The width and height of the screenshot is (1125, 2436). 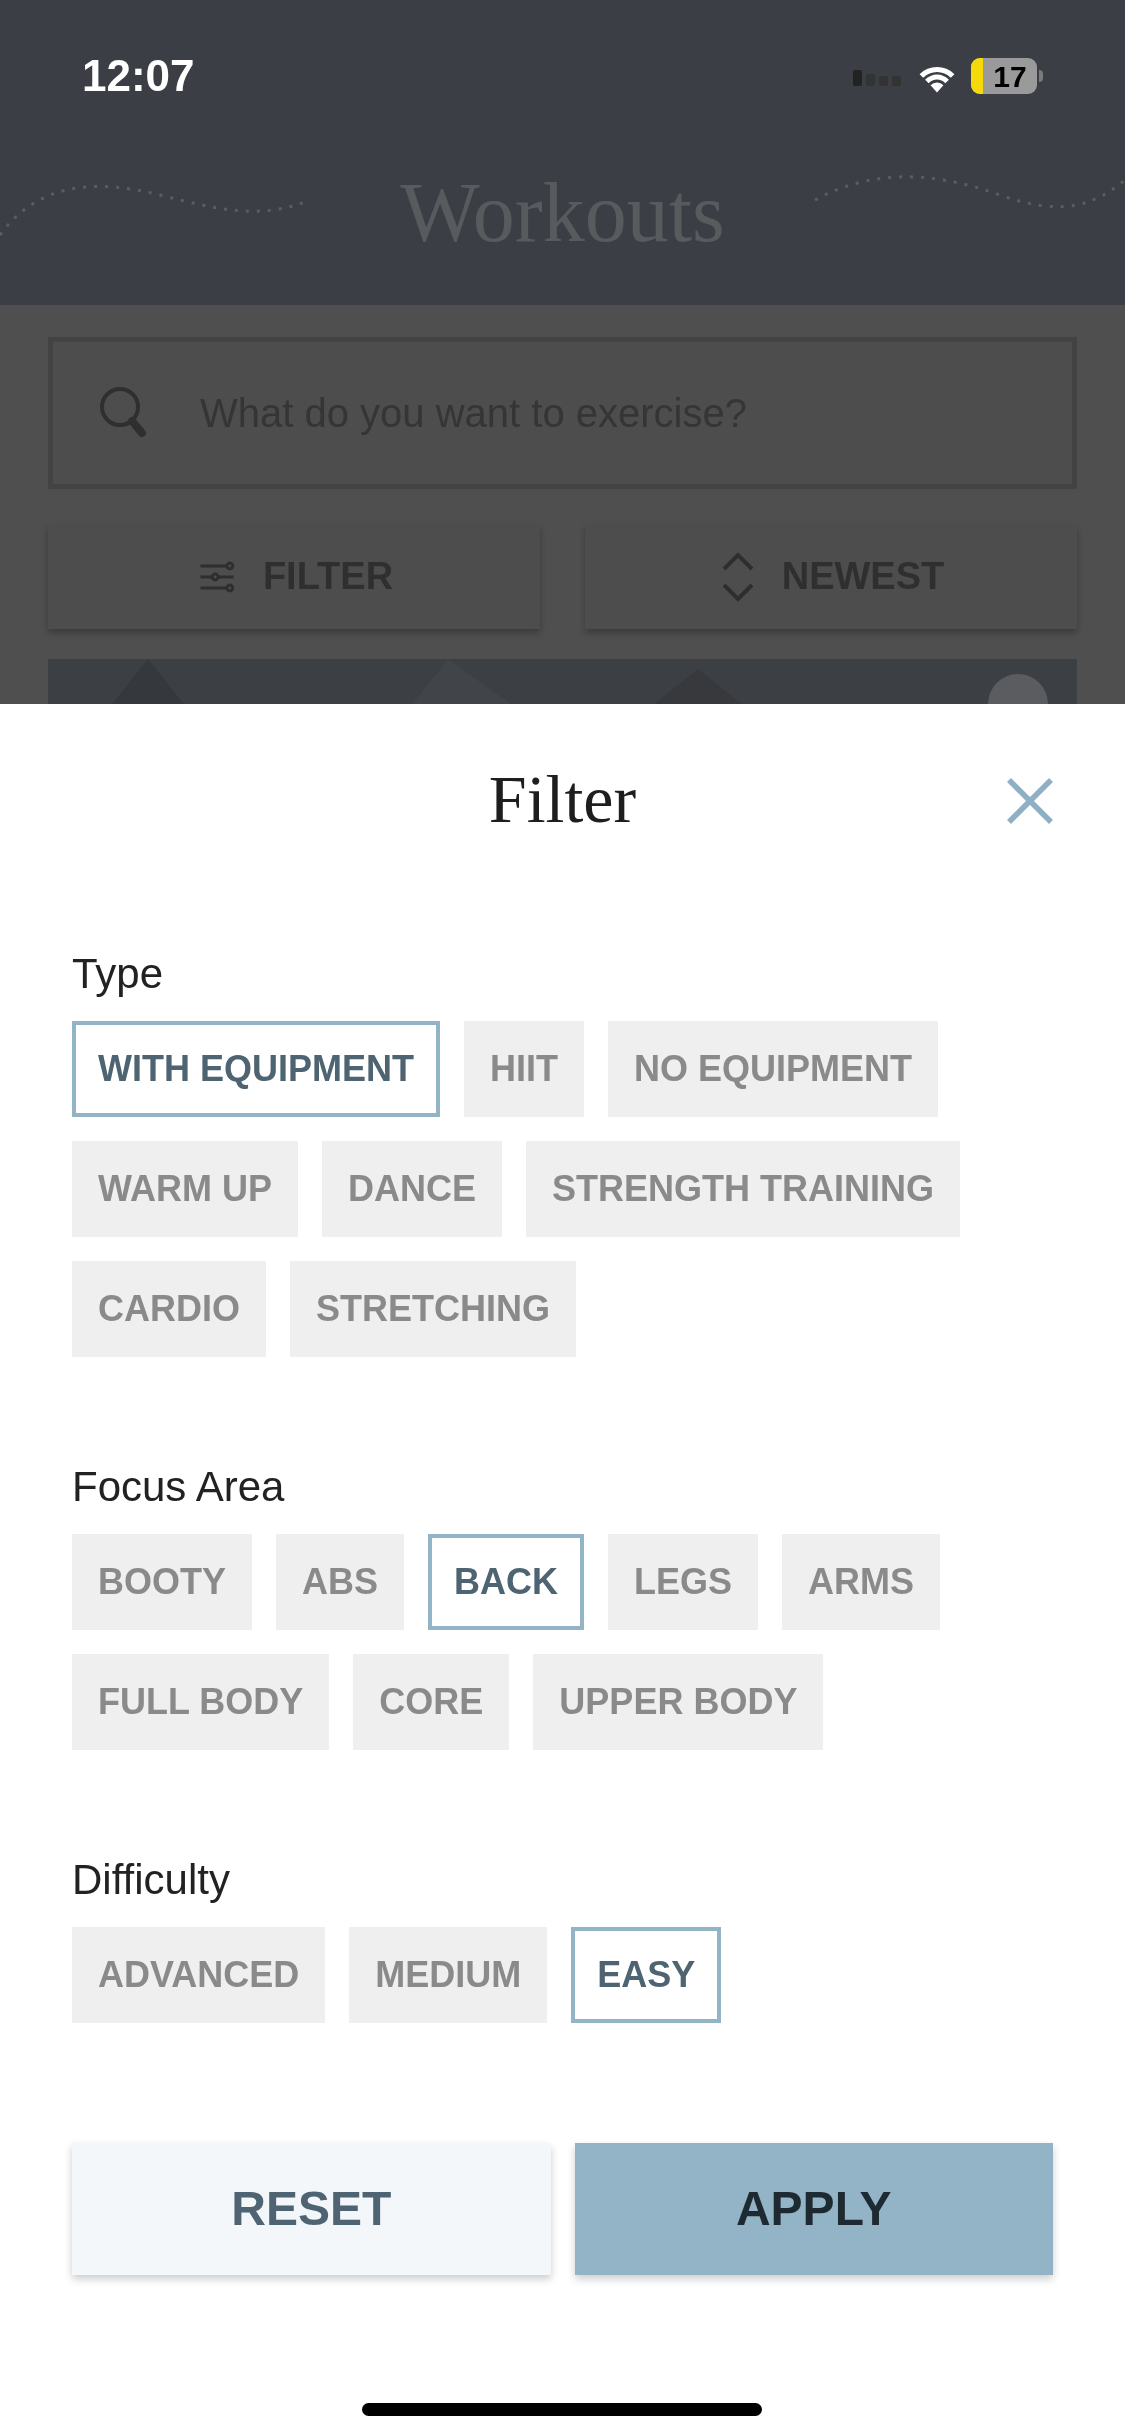 I want to click on filter-chip: NO EQUIPMENT, so click(x=773, y=1069).